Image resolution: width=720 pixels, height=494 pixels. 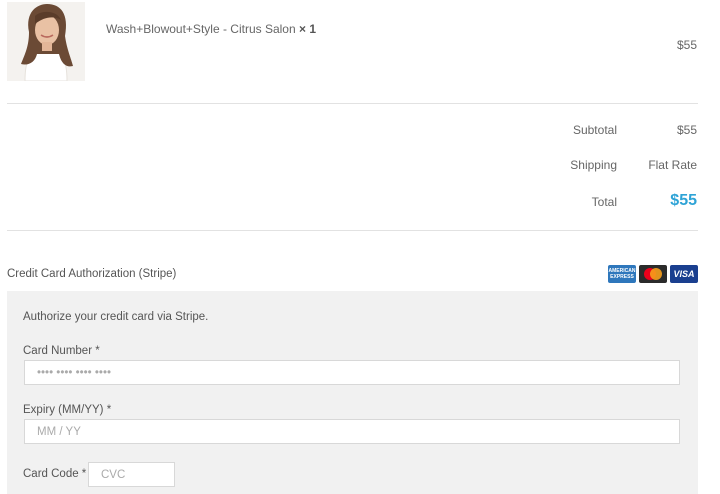 What do you see at coordinates (61, 351) in the screenshot?
I see `card-number-label: Card Number *` at bounding box center [61, 351].